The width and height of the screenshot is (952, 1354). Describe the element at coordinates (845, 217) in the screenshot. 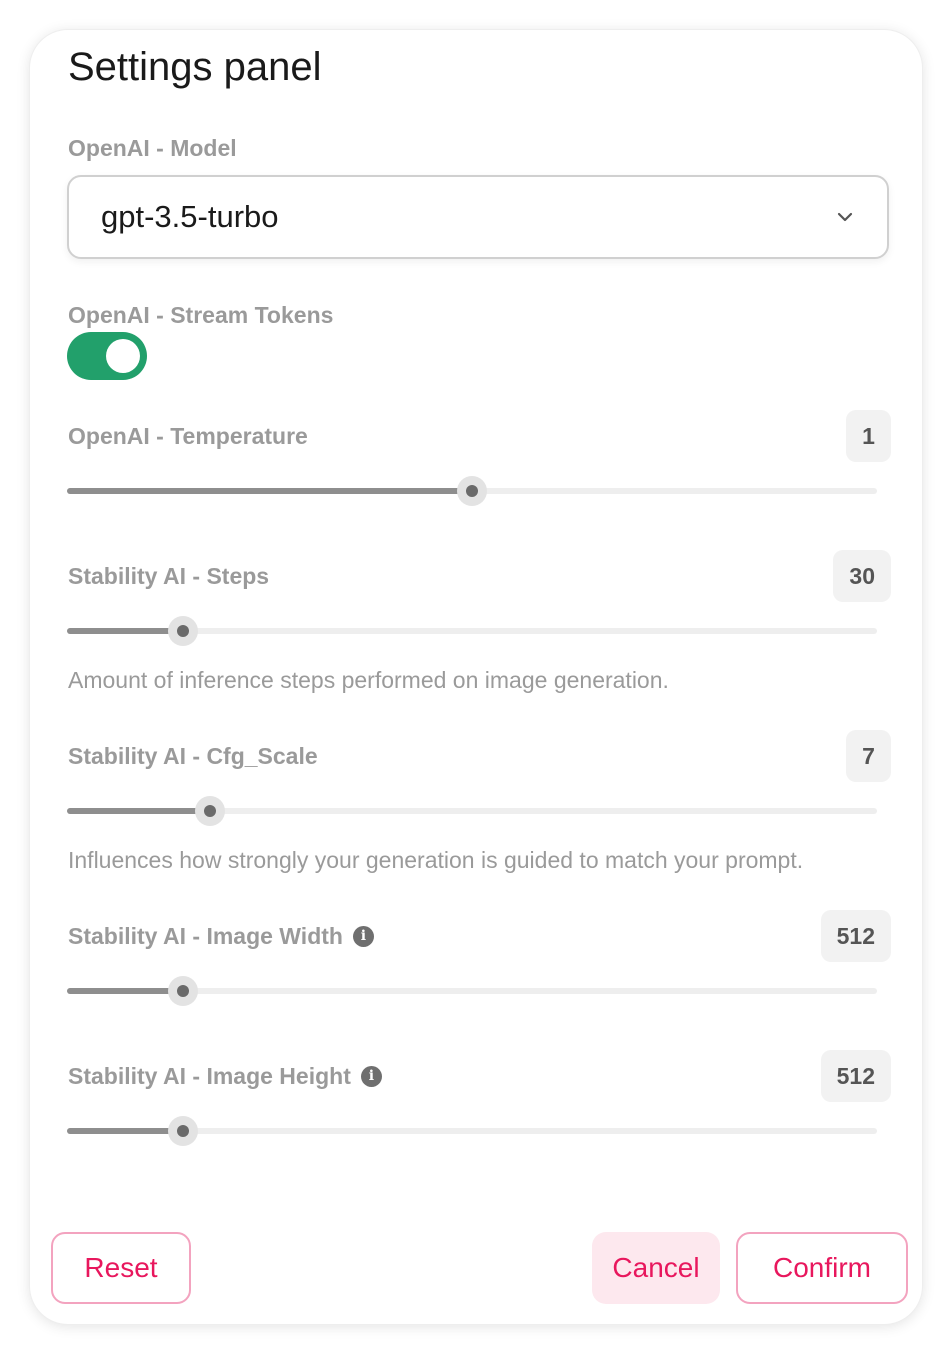

I see `chevron-down-icon` at that location.